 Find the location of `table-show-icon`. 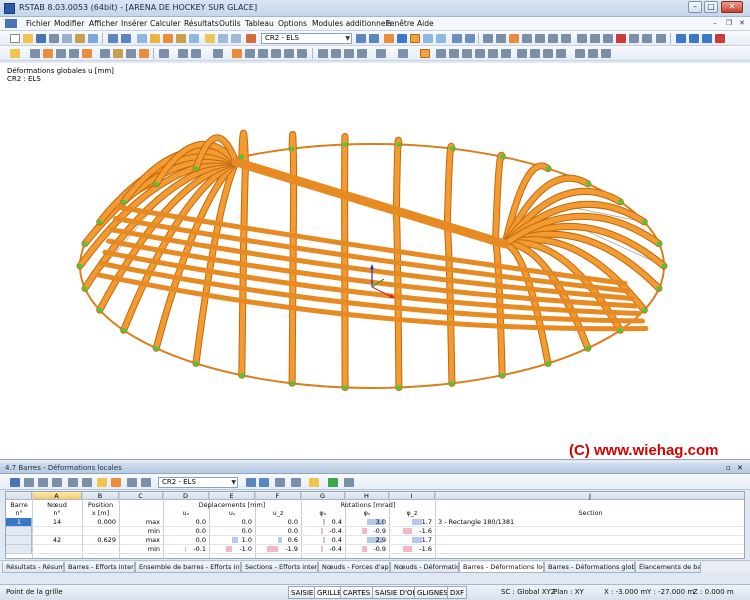

table-show-icon is located at coordinates (116, 482).